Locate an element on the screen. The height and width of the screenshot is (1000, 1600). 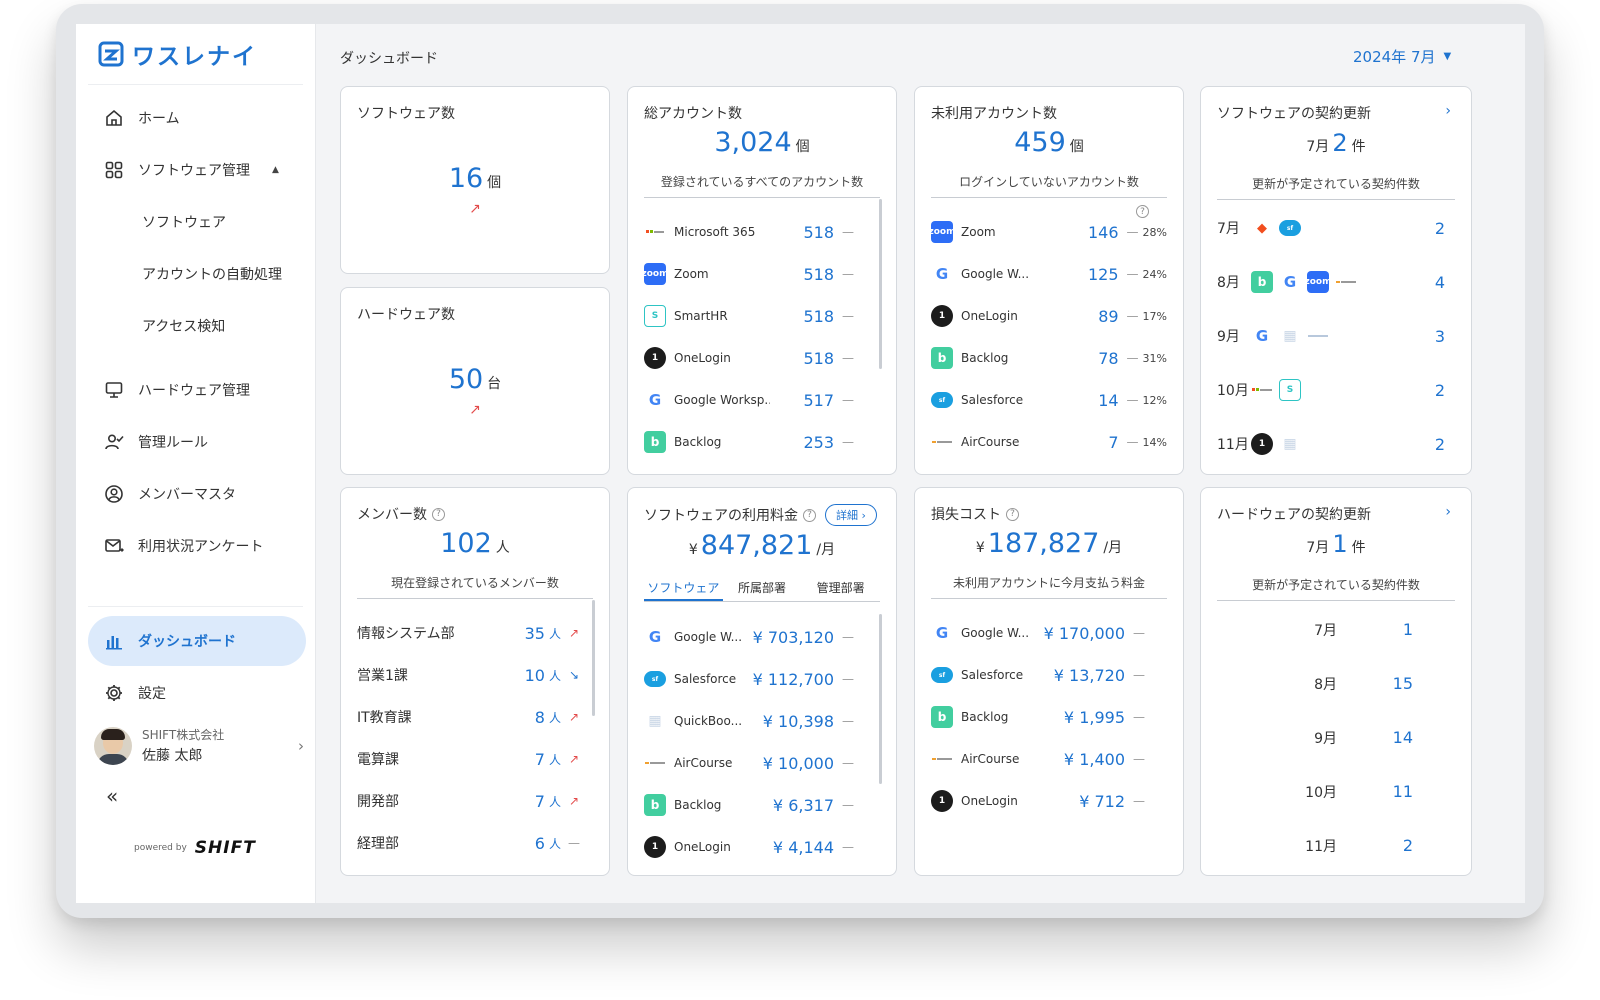
list-item: 9月 14 is located at coordinates (1336, 742).